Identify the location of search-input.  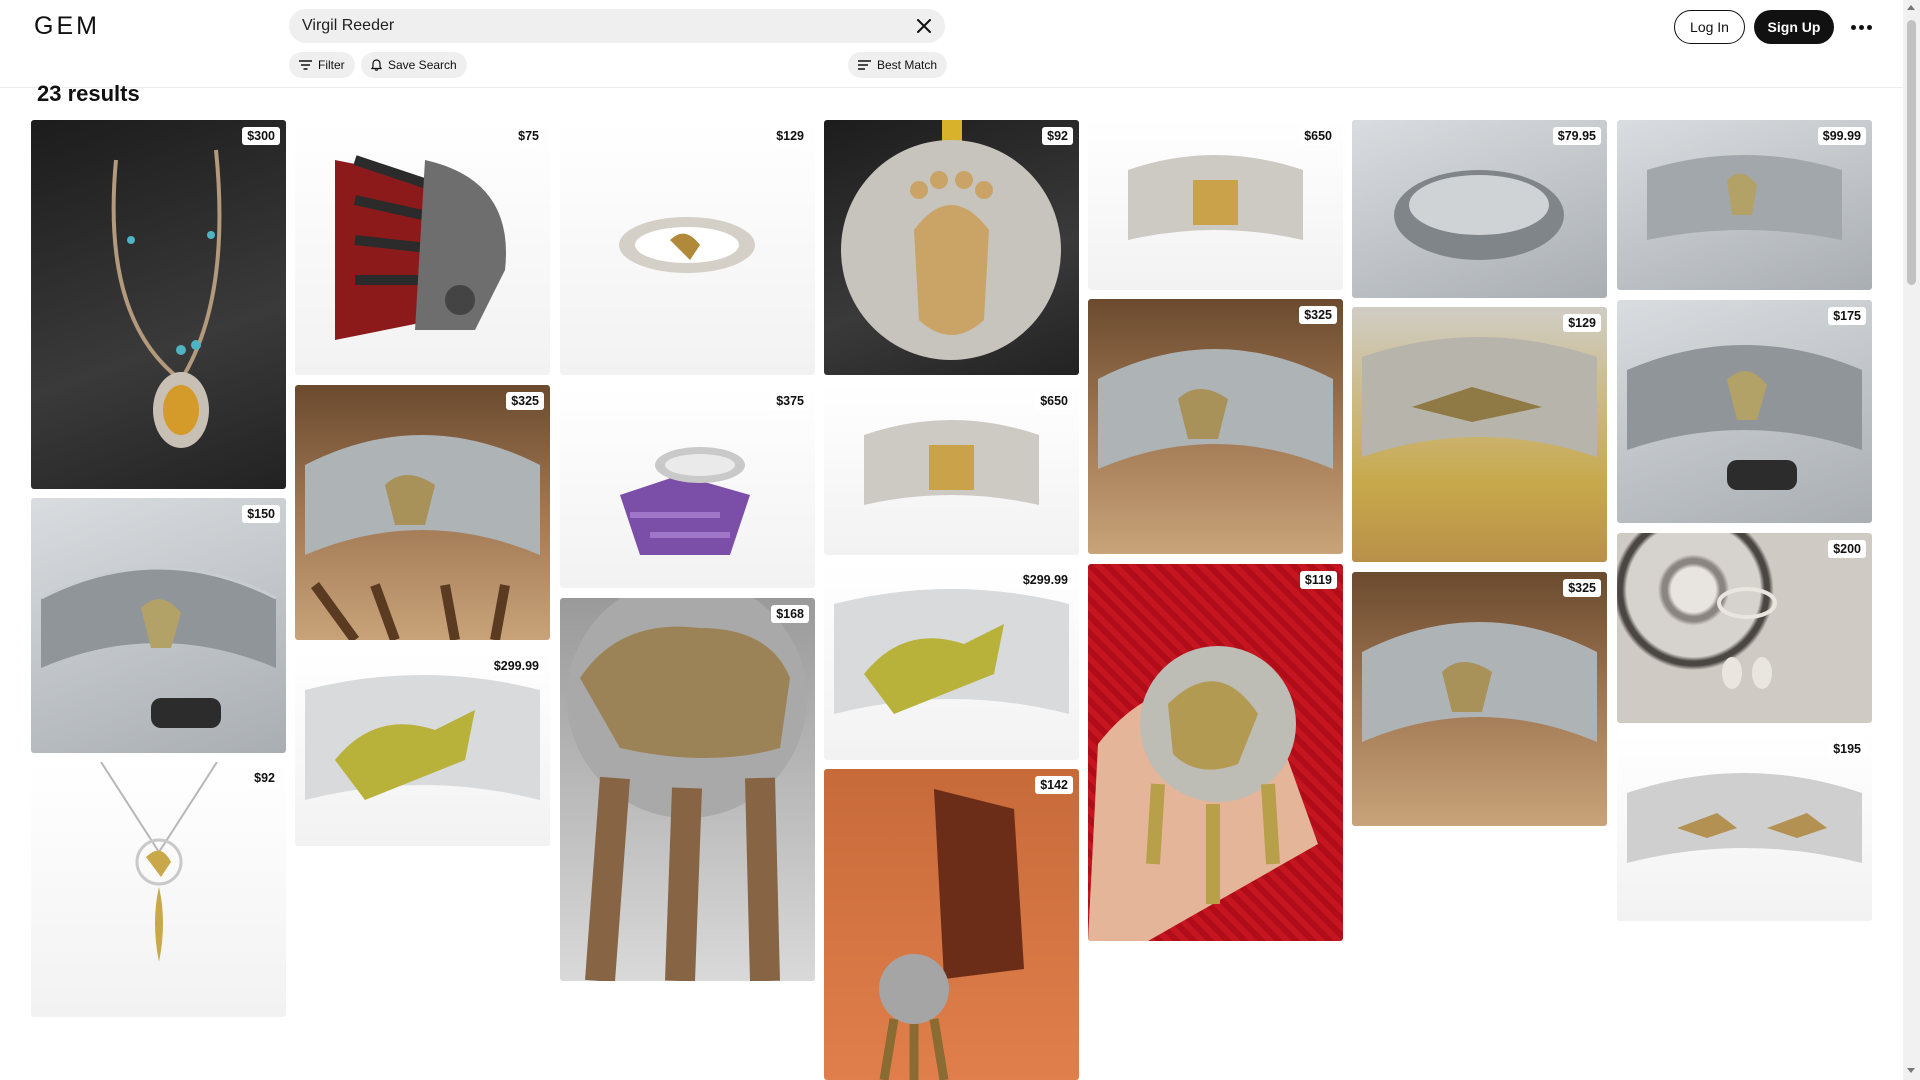
(602, 26).